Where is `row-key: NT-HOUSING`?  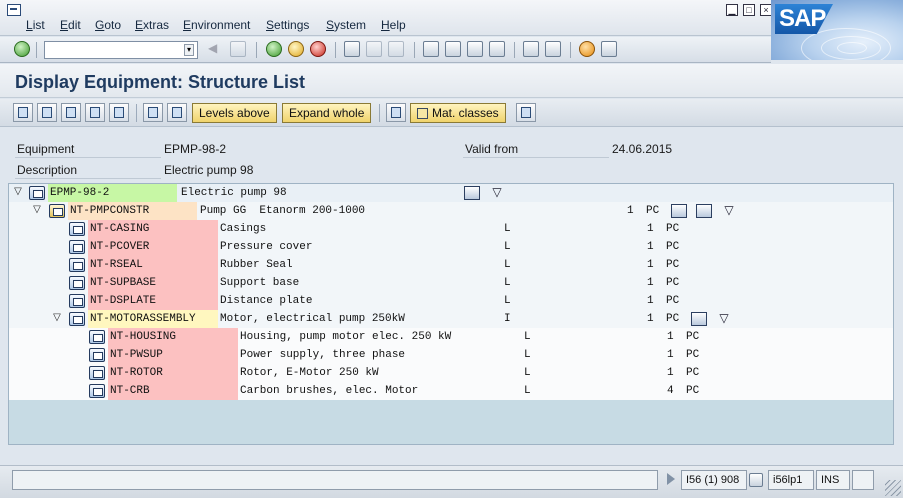 row-key: NT-HOUSING is located at coordinates (173, 337).